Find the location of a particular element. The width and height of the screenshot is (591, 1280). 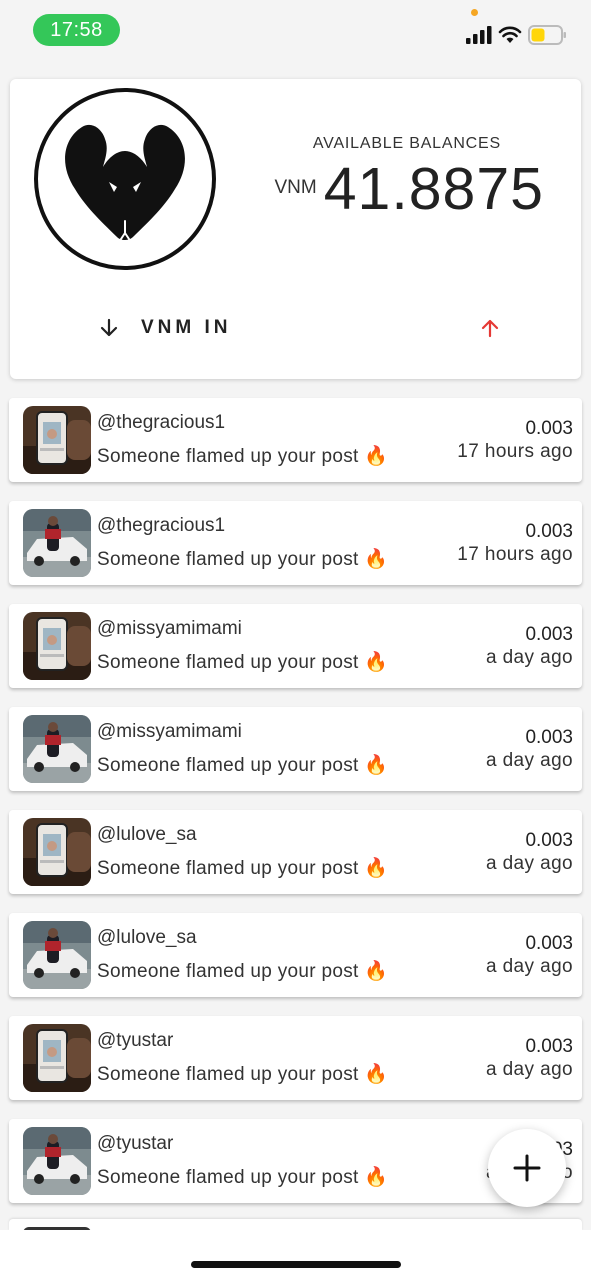

wifi-icon is located at coordinates (510, 34).